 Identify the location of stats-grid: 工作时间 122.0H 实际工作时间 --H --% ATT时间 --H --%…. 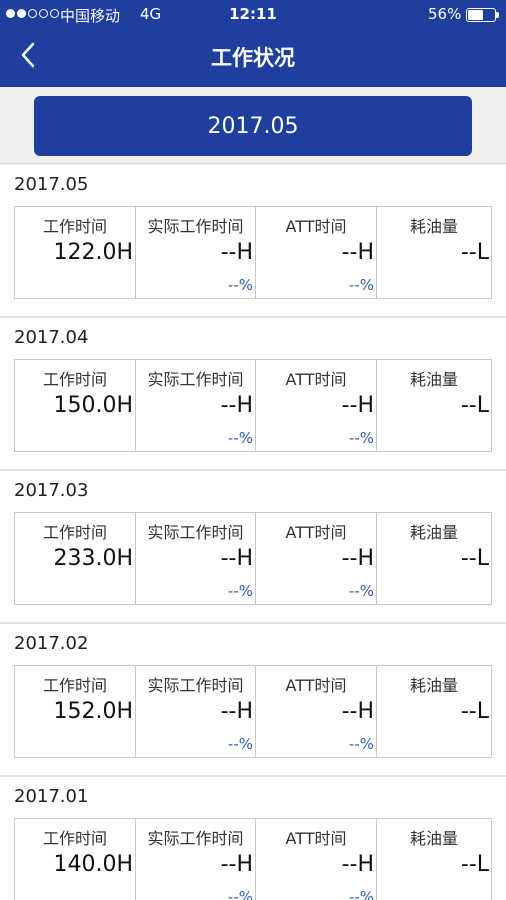
(253, 252).